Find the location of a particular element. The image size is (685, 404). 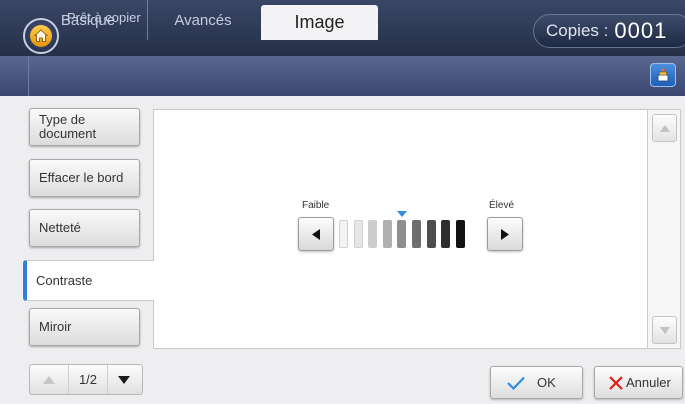

copies-counter: Copies : 0001 is located at coordinates (609, 31).